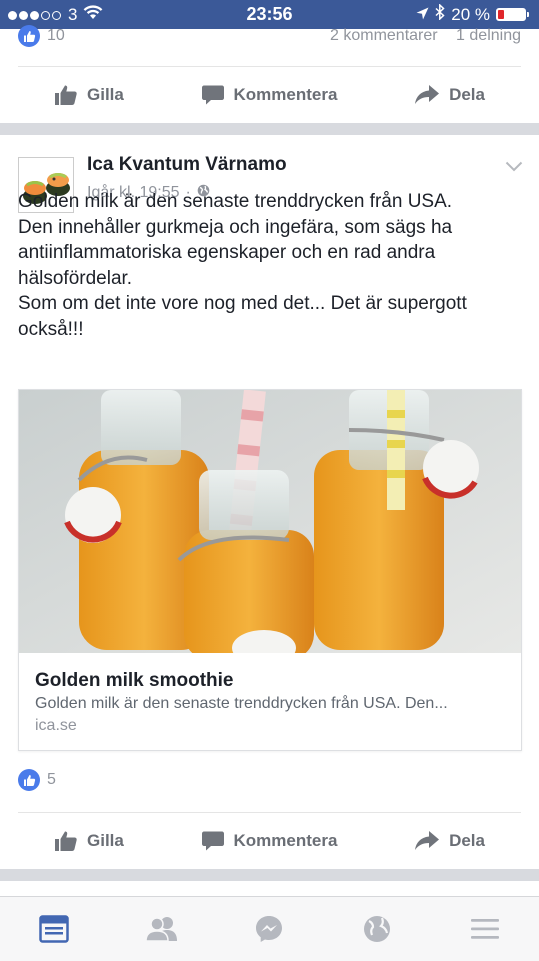  I want to click on post-action-bar: Gilla Kommentera Dela, so click(269, 840).